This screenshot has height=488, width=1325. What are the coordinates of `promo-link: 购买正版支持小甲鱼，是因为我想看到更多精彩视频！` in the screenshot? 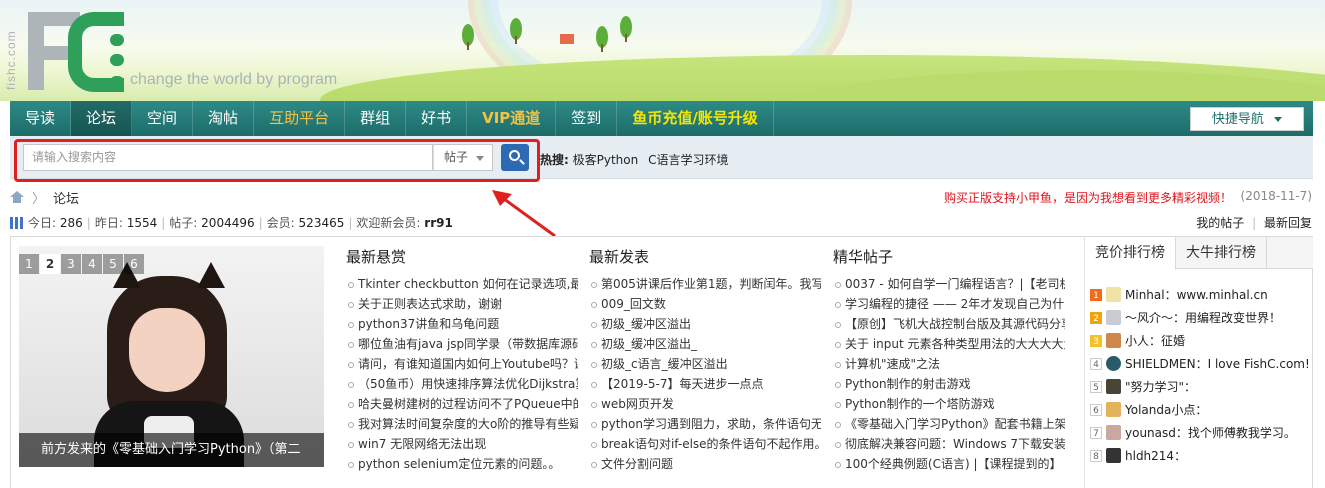 It's located at (1088, 197).